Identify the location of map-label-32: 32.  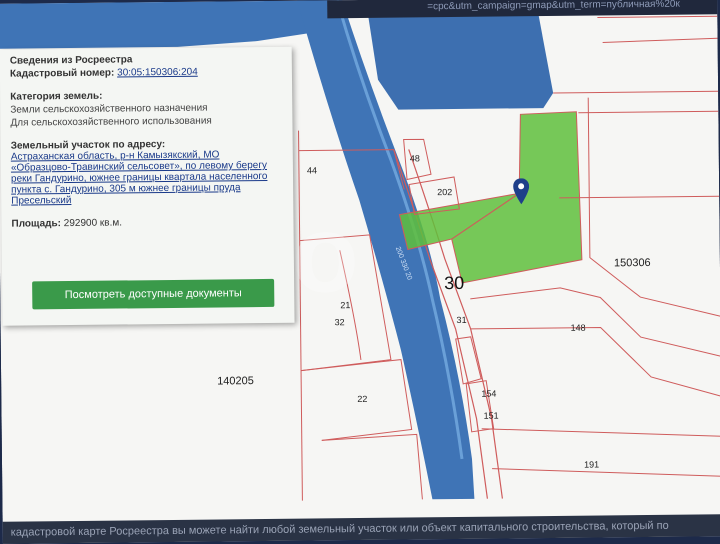
(339, 322).